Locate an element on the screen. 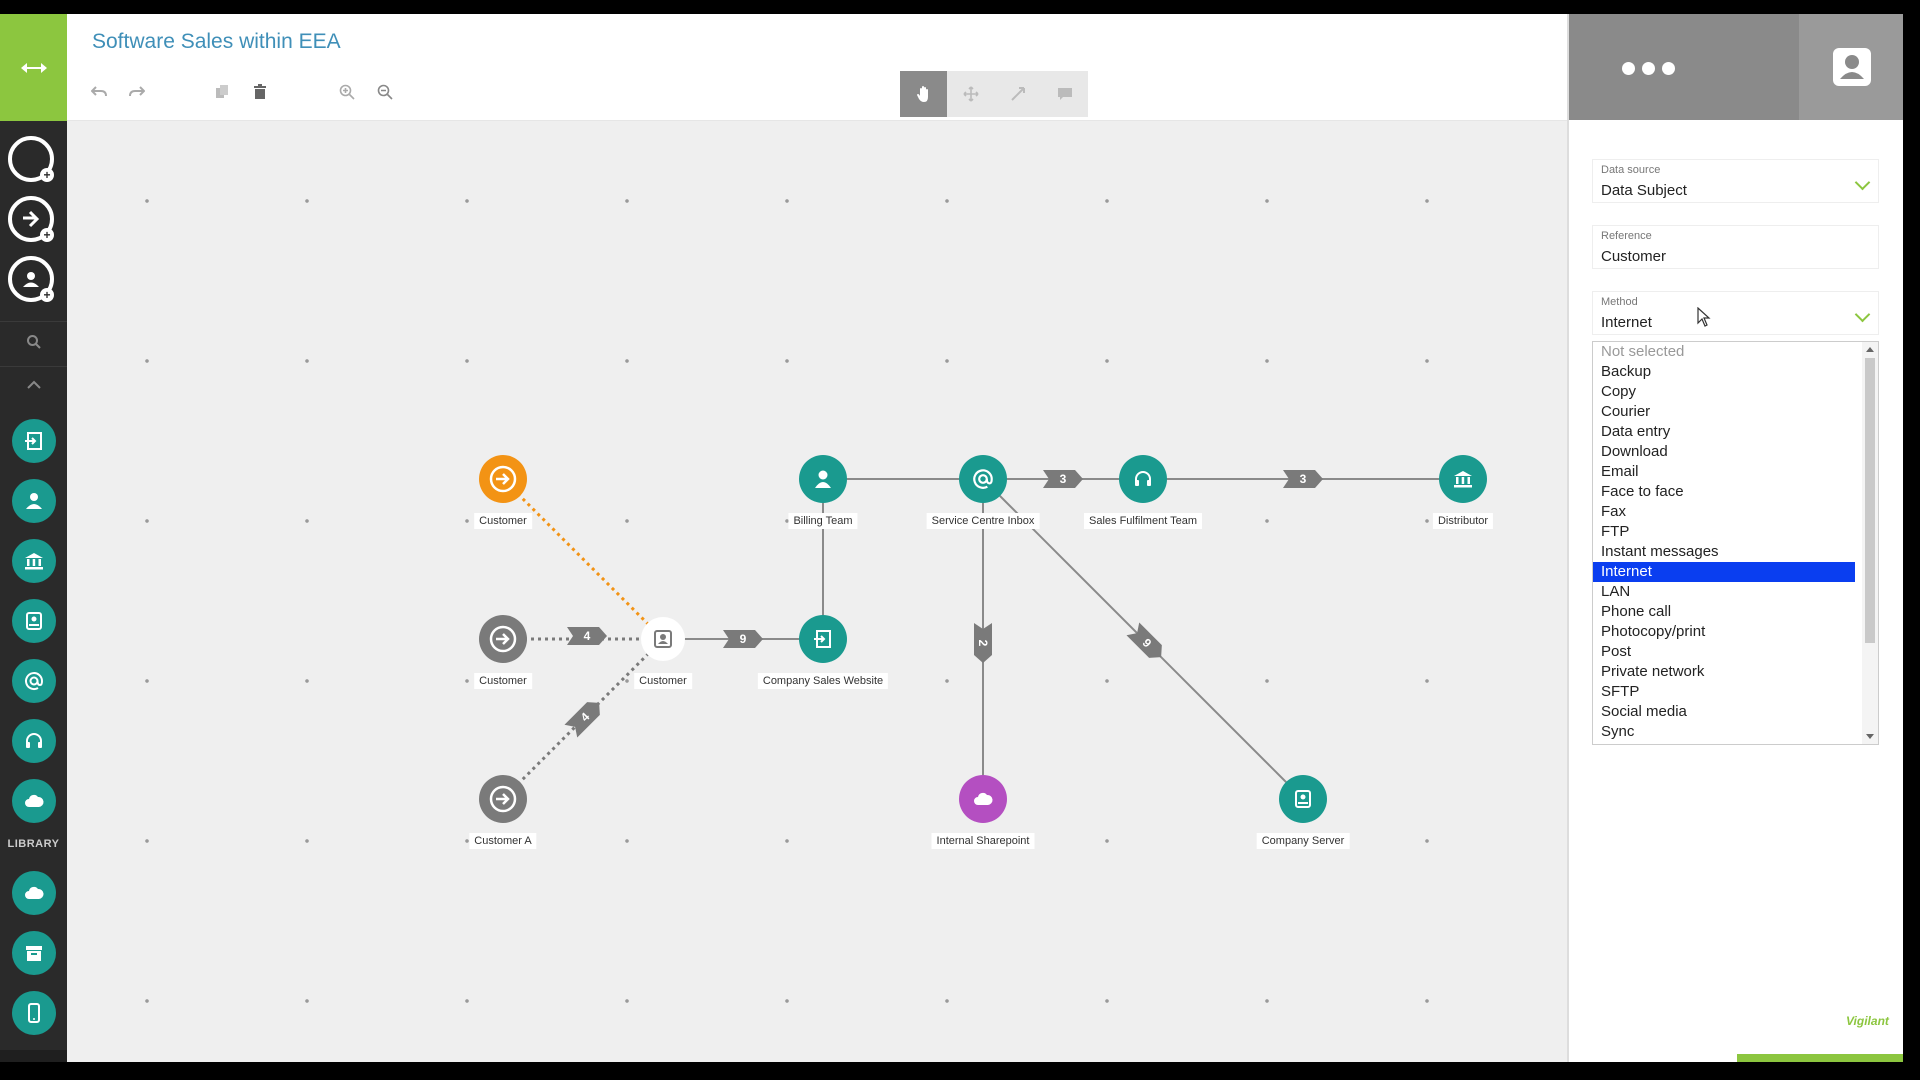  method-option: Download is located at coordinates (1724, 452).